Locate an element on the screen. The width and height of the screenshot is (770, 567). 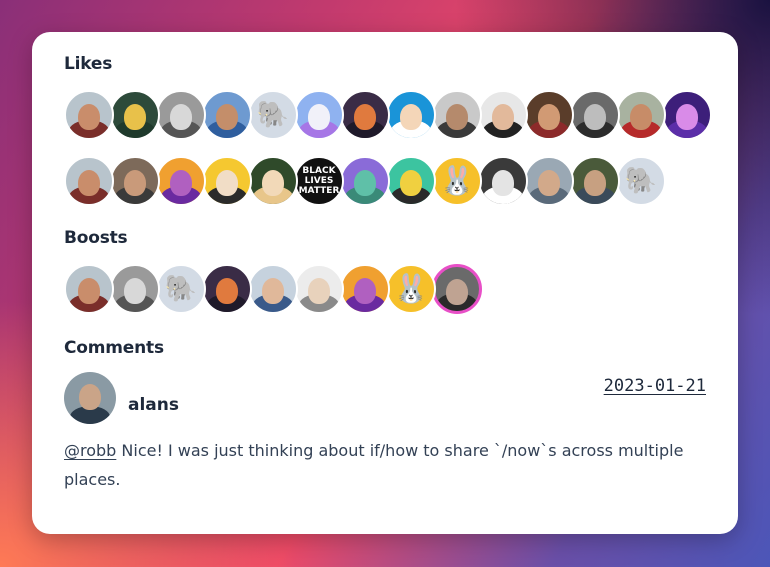
comment-date-link: 2023-01-21 is located at coordinates (655, 386).